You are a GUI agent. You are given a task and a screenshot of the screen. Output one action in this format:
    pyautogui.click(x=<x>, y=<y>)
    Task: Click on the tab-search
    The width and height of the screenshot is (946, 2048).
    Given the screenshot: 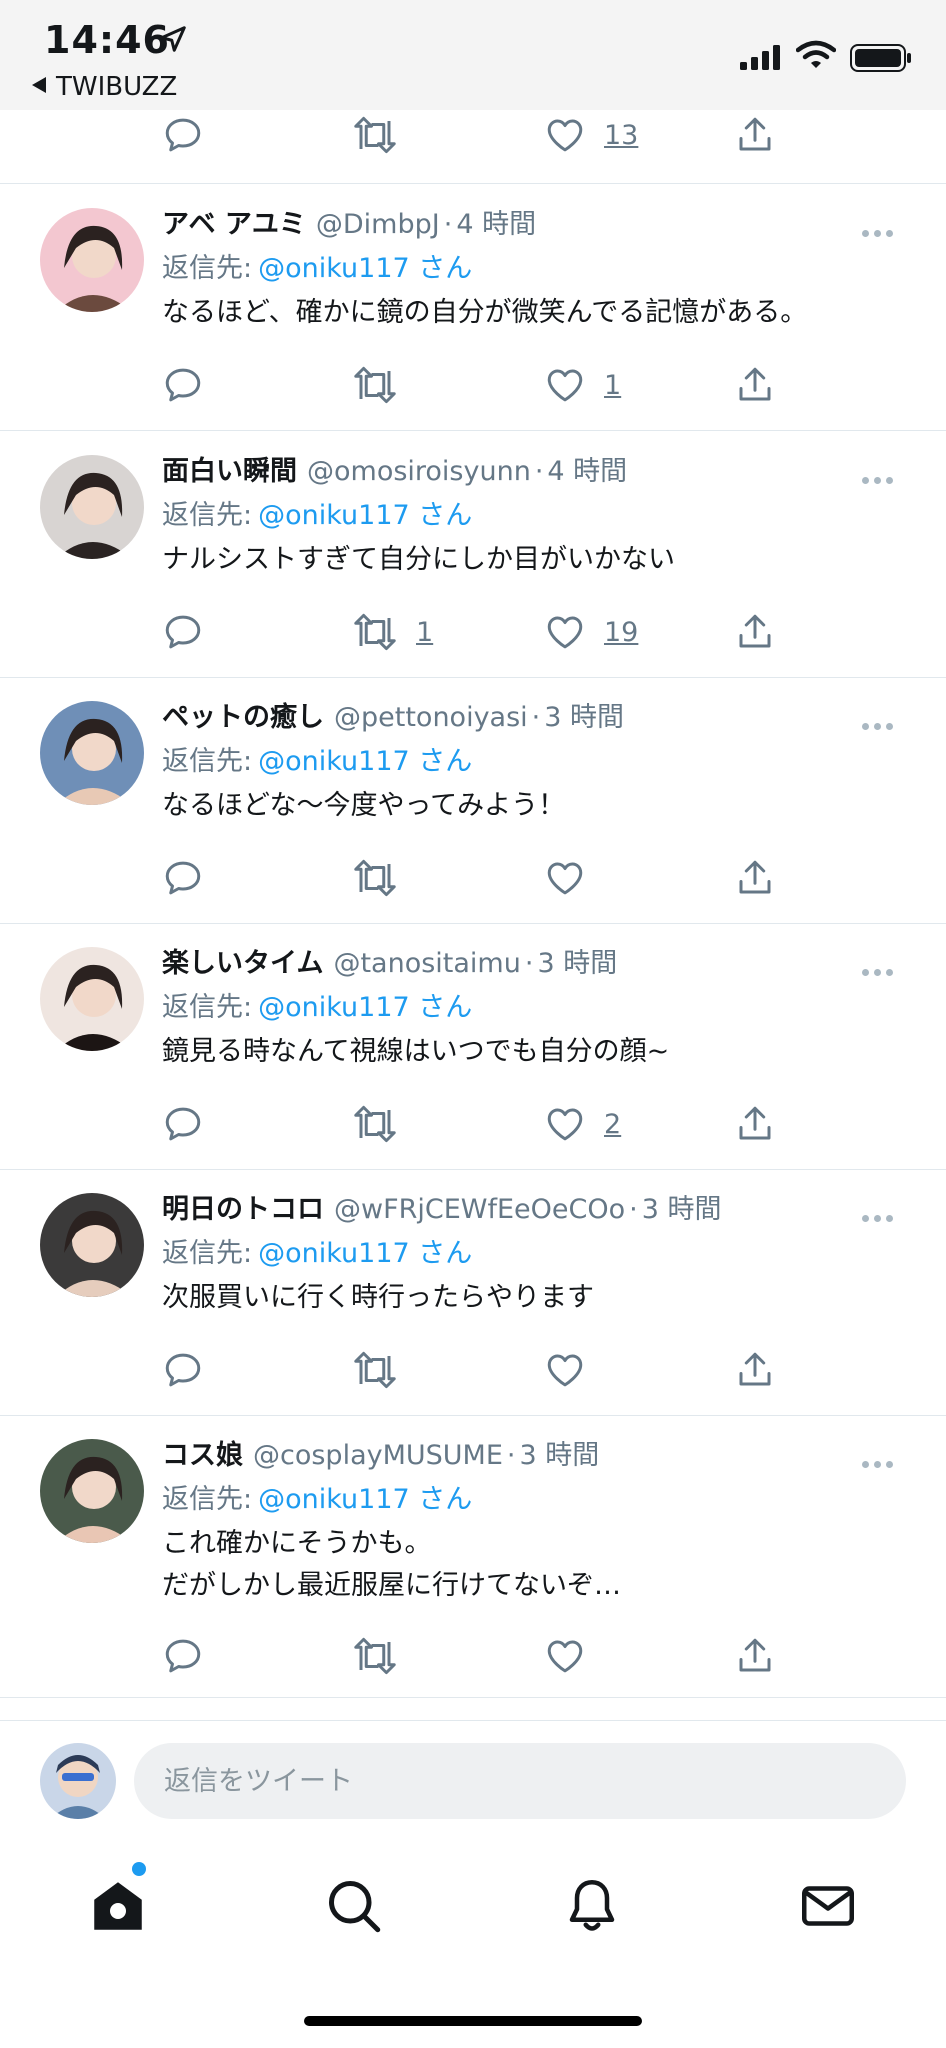 What is the action you would take?
    pyautogui.click(x=354, y=1906)
    